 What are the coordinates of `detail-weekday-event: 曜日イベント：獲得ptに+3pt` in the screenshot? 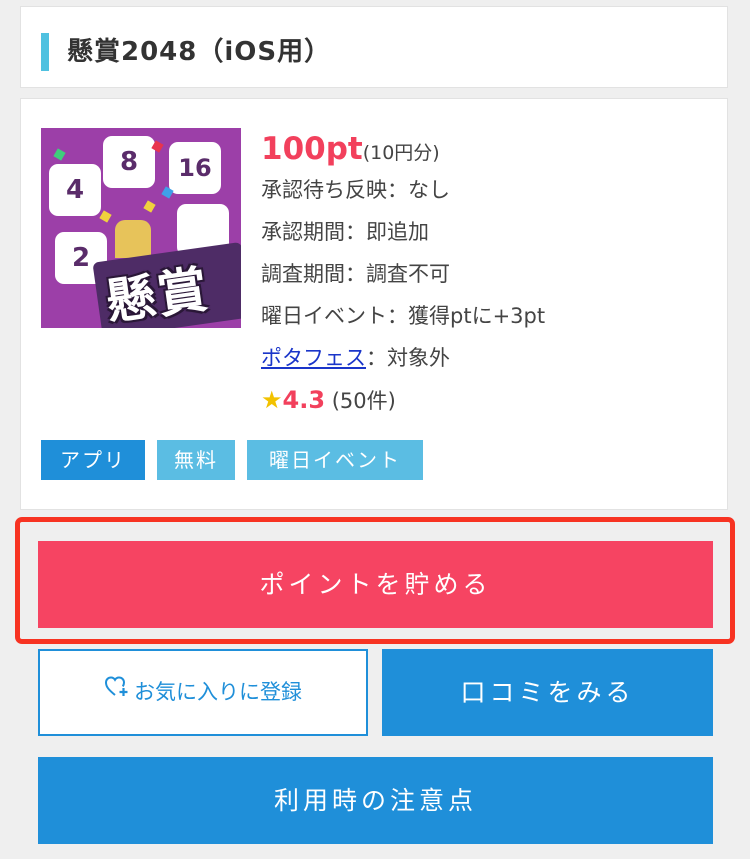 It's located at (403, 316).